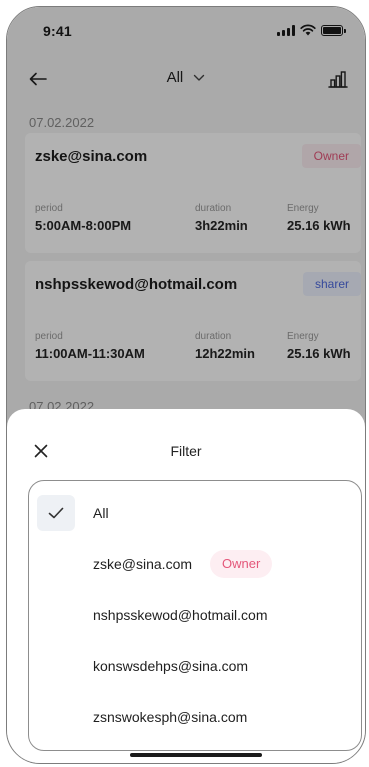  Describe the element at coordinates (196, 755) in the screenshot. I see `home-indicator` at that location.